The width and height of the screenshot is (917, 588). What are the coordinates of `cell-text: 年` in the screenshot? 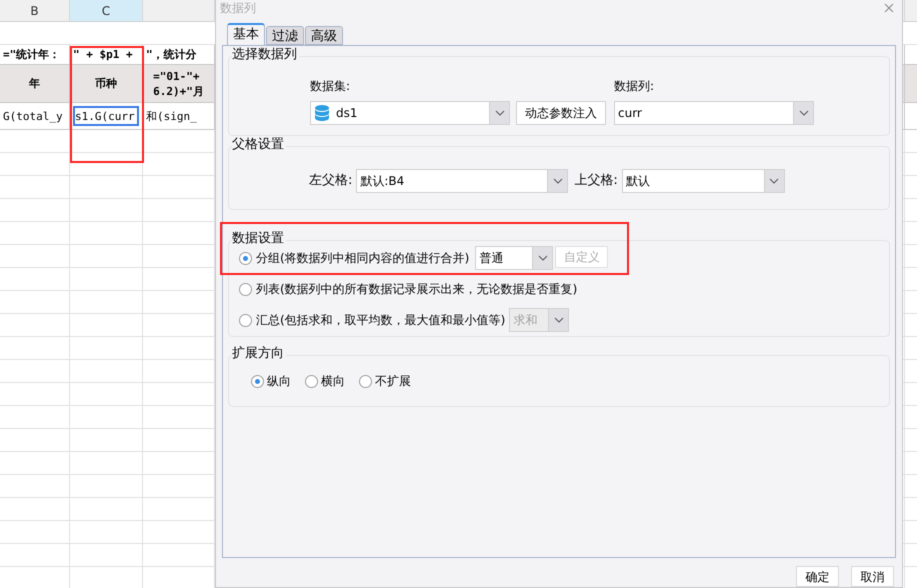 It's located at (34, 84).